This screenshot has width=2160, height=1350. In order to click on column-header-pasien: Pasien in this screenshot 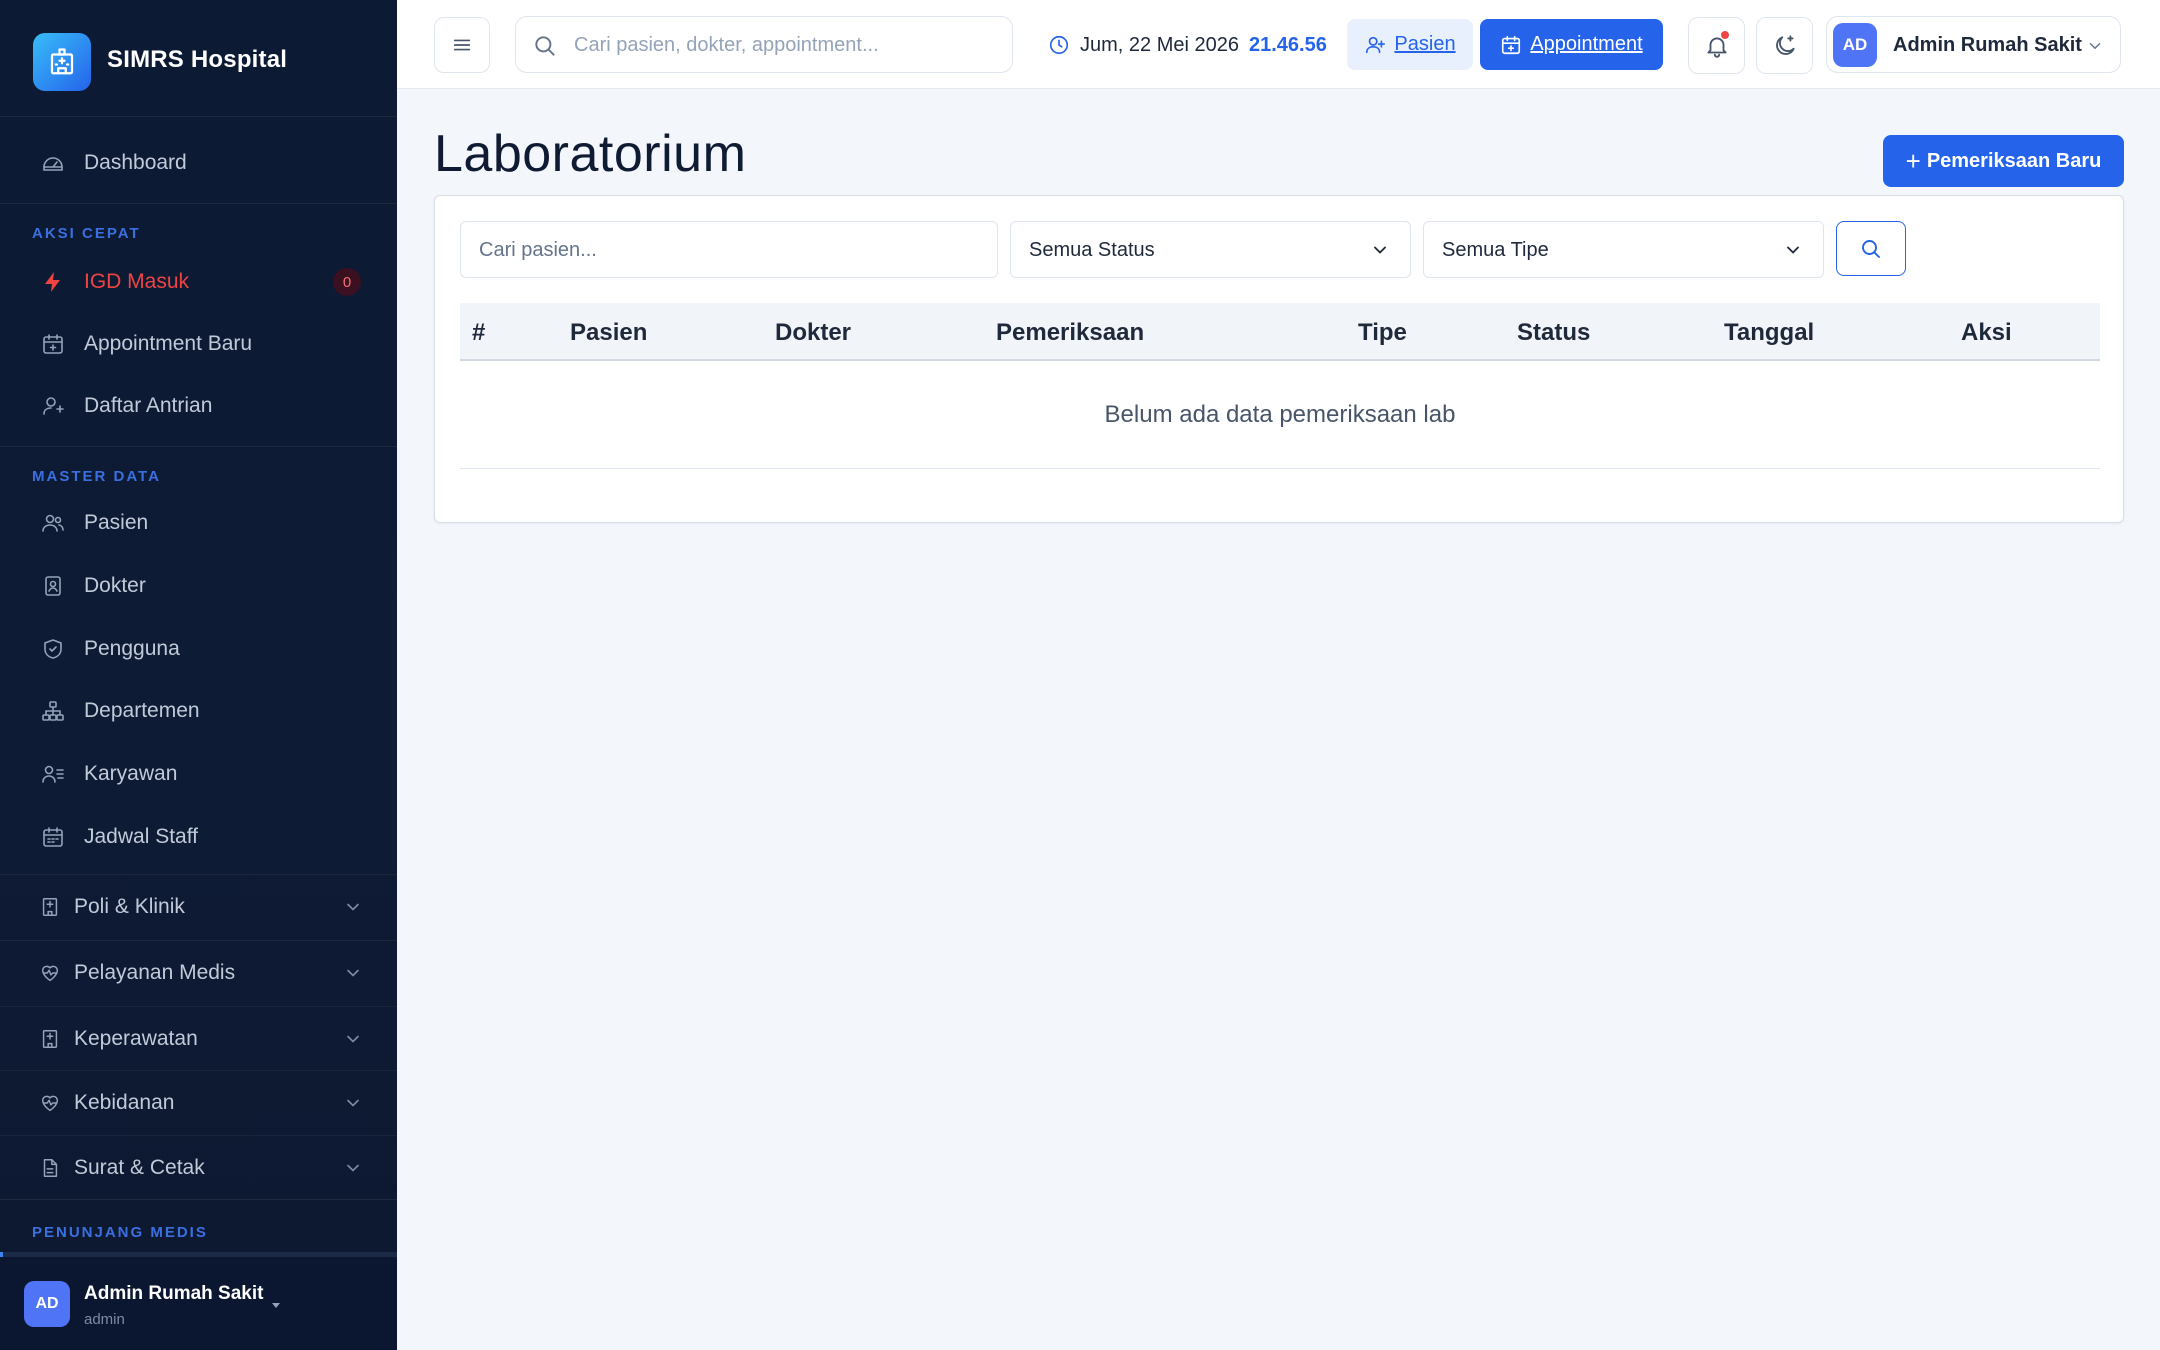, I will do `click(609, 332)`.